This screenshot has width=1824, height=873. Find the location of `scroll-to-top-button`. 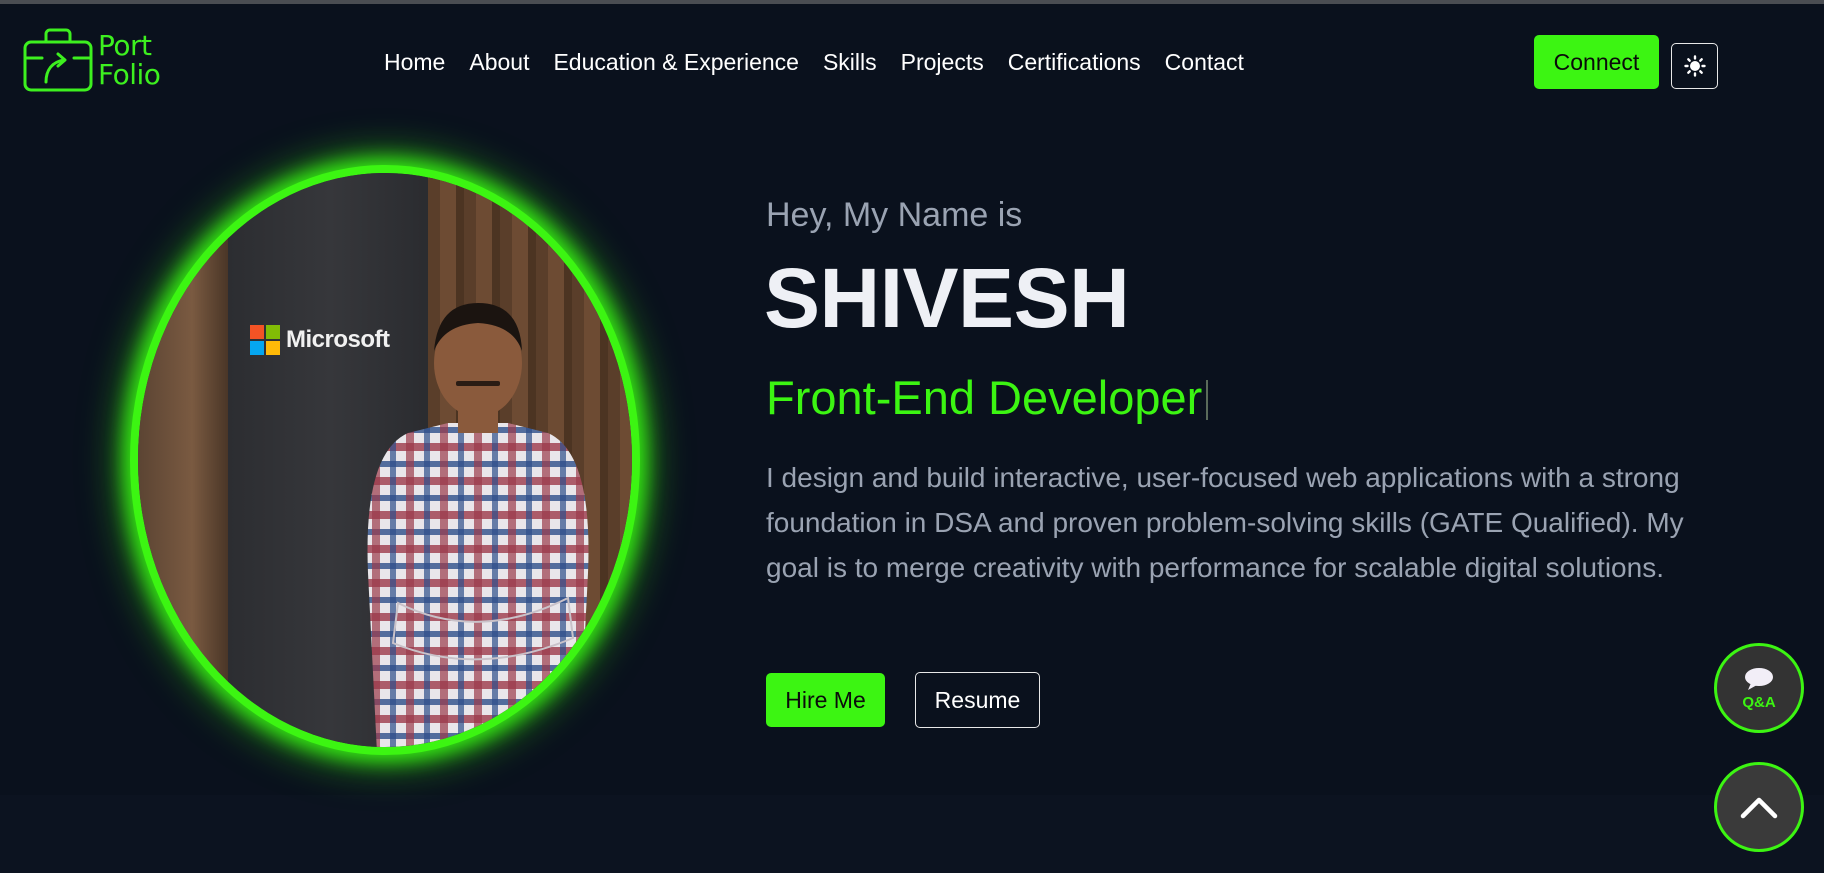

scroll-to-top-button is located at coordinates (1759, 807).